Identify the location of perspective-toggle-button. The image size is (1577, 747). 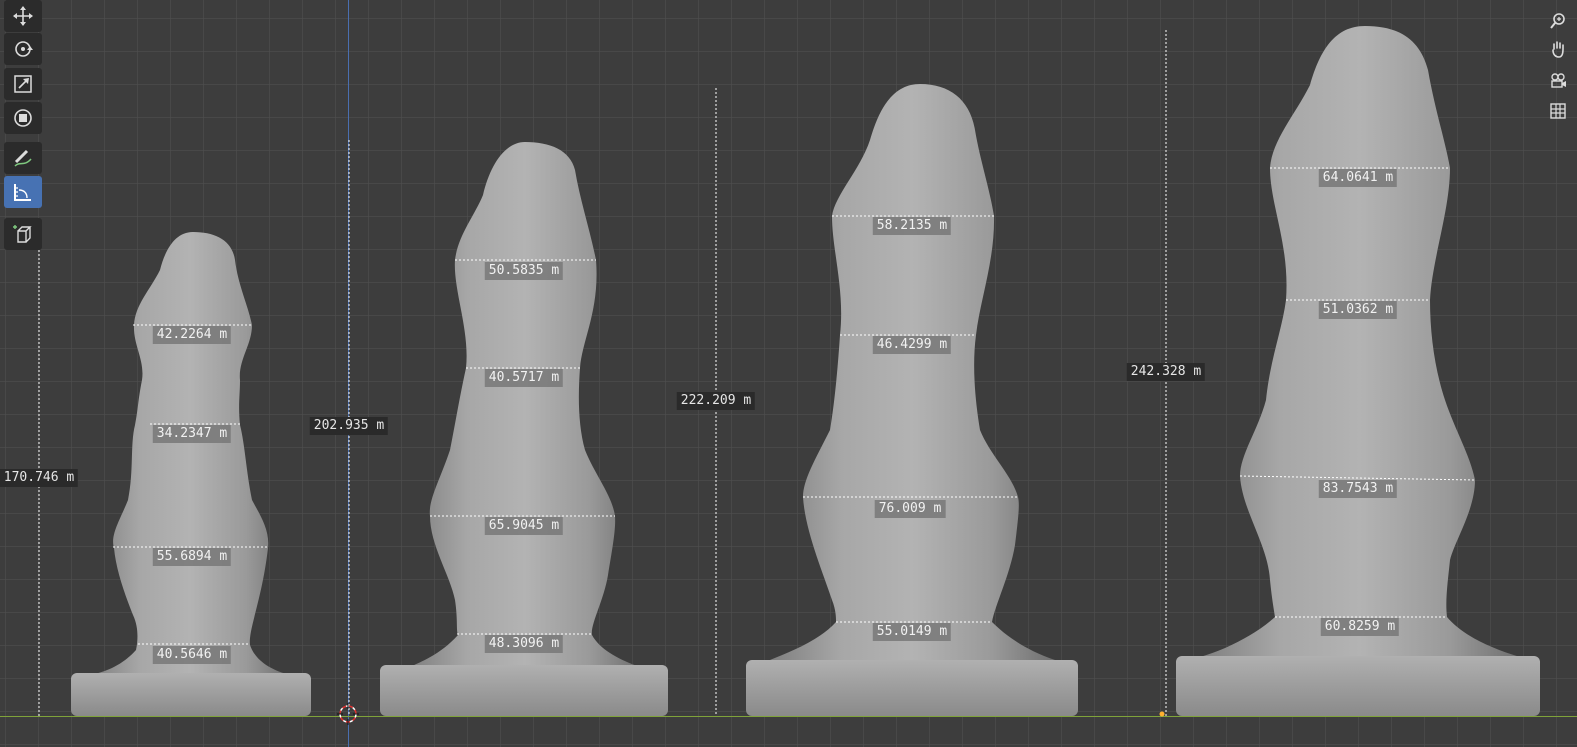
(1558, 111).